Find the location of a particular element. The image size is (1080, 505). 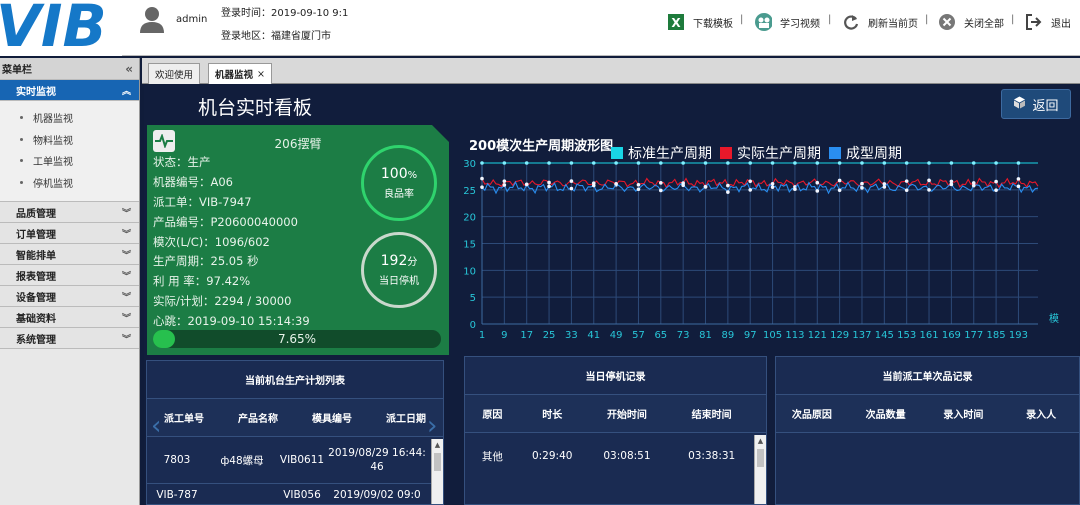

x-tick-label: 65 is located at coordinates (660, 335).